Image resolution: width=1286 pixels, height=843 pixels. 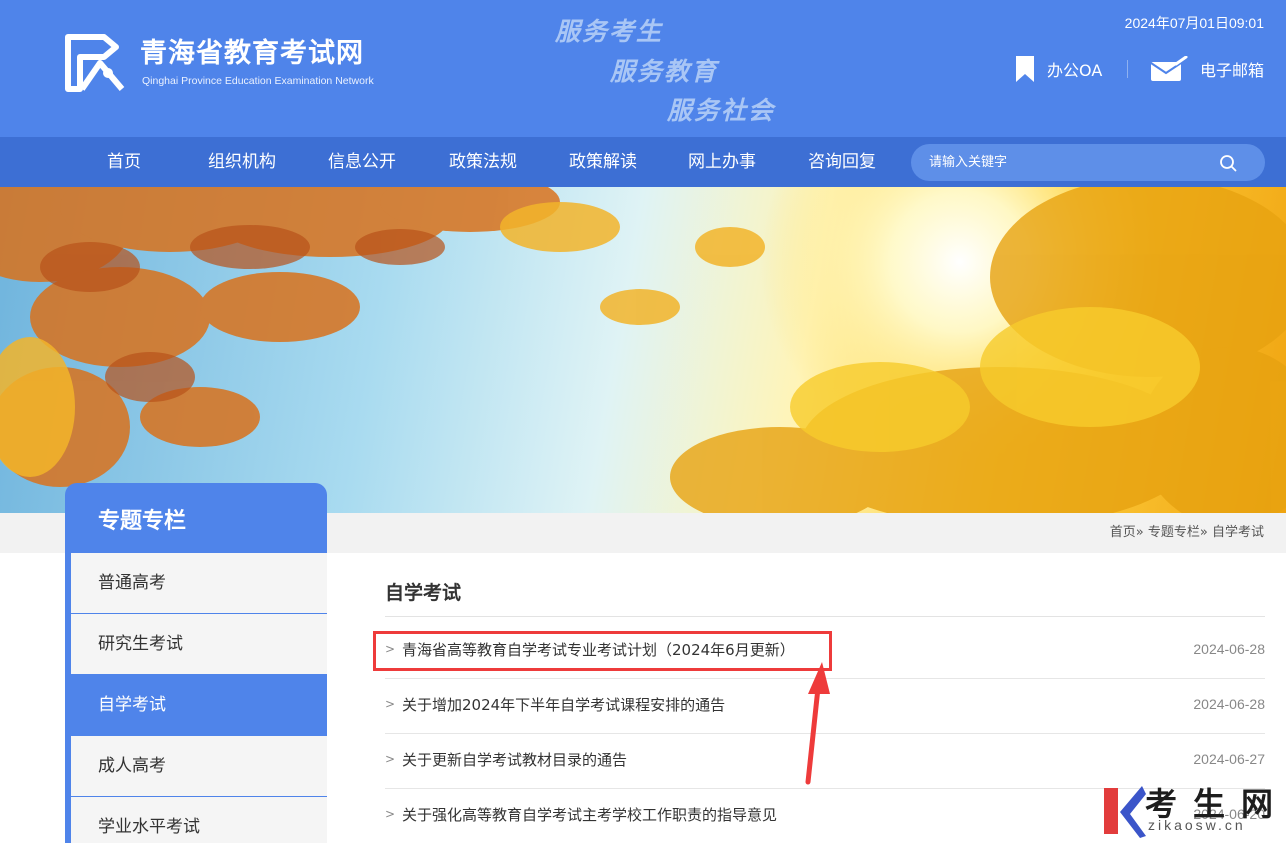 I want to click on nav-policy-interpretation: 政策解读, so click(x=603, y=162).